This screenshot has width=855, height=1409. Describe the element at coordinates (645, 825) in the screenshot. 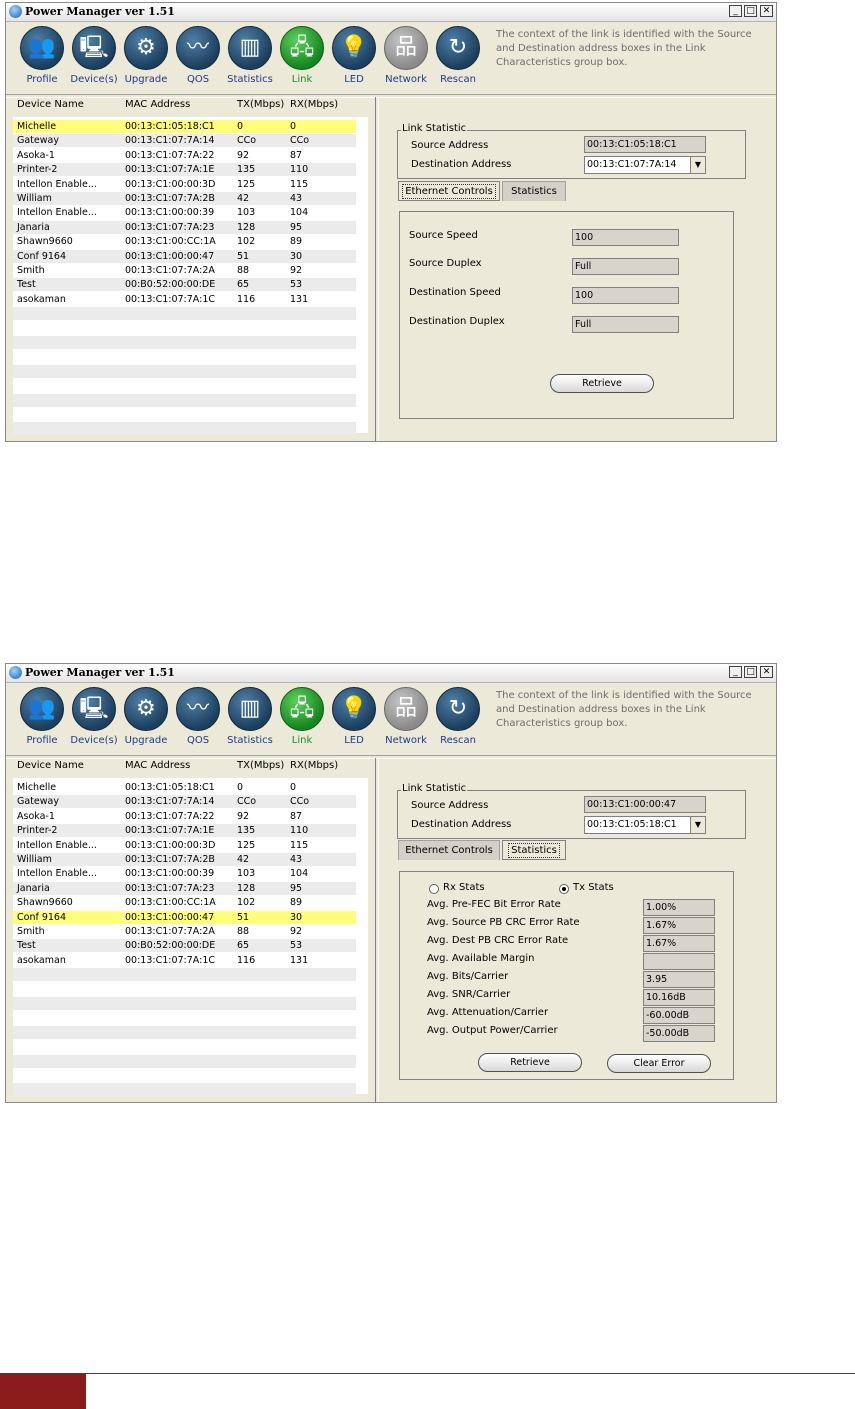

I see `destination-address-select: 00:13:C1:05:18:C1 ▼` at that location.